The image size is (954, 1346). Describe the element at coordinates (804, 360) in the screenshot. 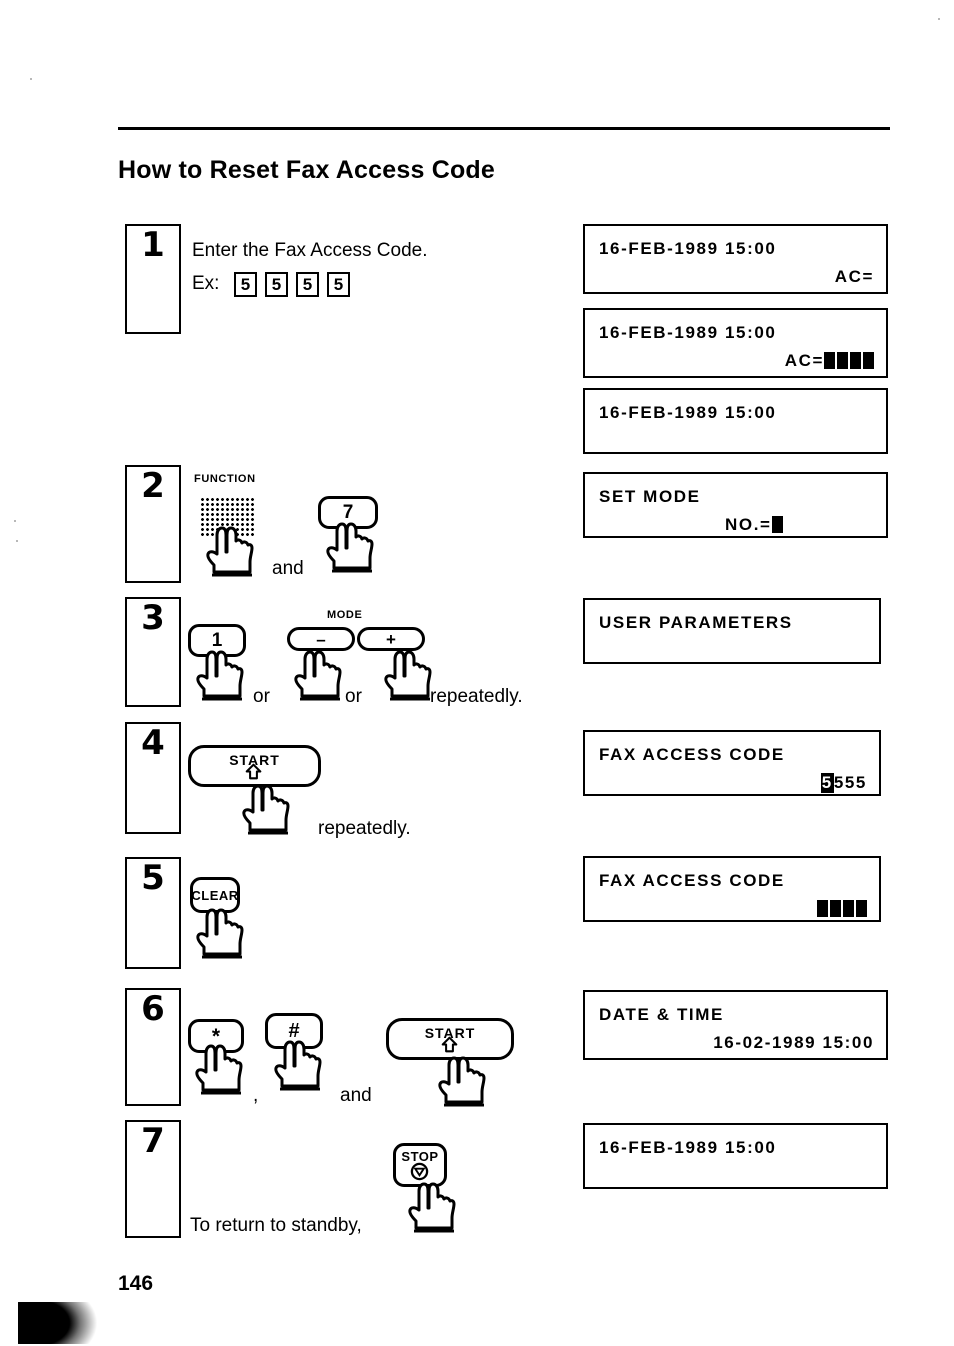

I see `lcd-2-line-2-text: AC=` at that location.